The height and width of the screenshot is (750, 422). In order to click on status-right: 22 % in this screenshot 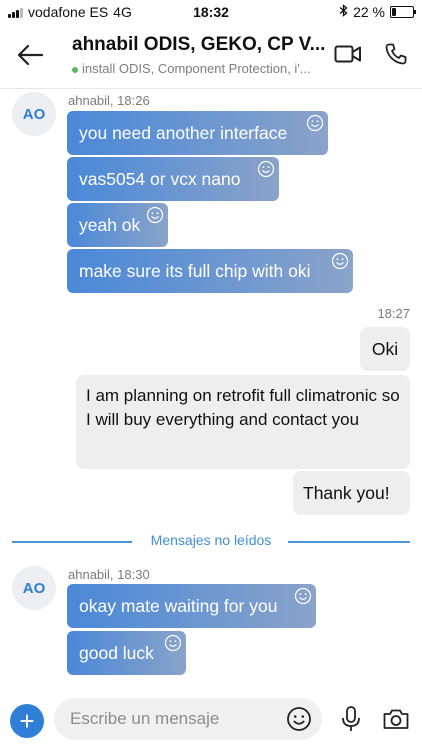, I will do `click(377, 12)`.